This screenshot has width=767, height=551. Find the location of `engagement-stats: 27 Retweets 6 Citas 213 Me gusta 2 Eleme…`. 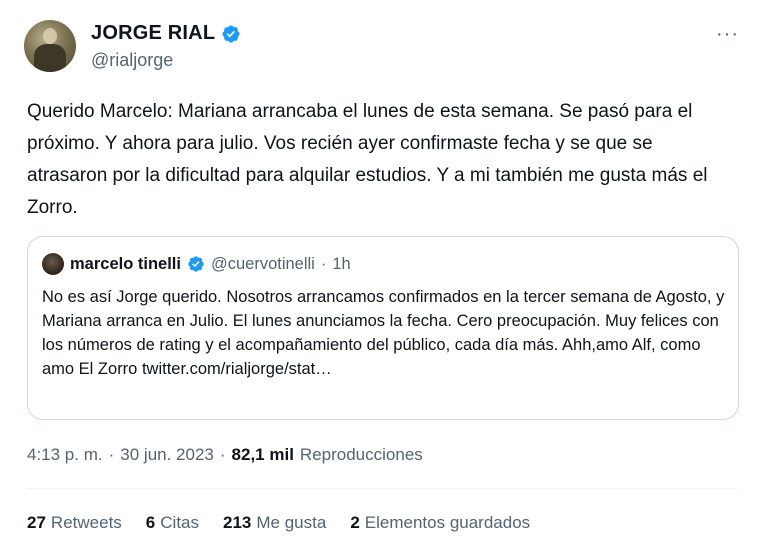

engagement-stats: 27 Retweets 6 Citas 213 Me gusta 2 Eleme… is located at coordinates (278, 523).